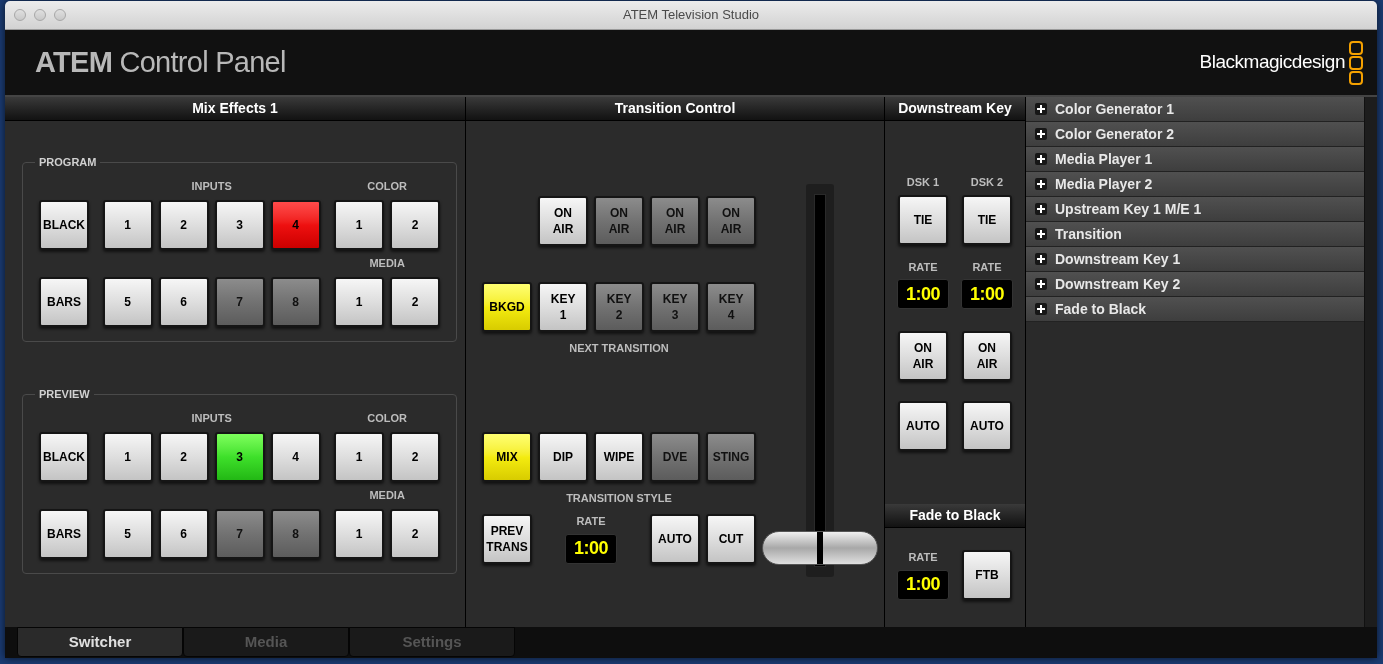  What do you see at coordinates (1195, 134) in the screenshot?
I see `settings-row: Color Generator 2` at bounding box center [1195, 134].